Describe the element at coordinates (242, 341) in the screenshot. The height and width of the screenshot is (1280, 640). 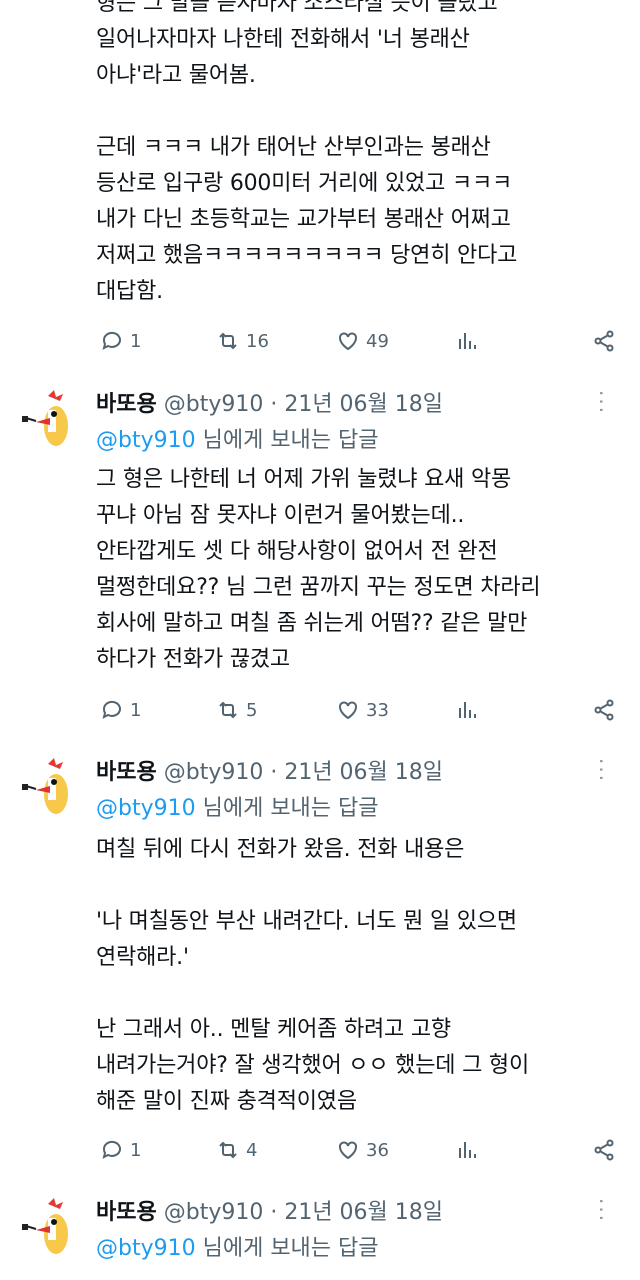
I see `retweet-button: 16` at that location.